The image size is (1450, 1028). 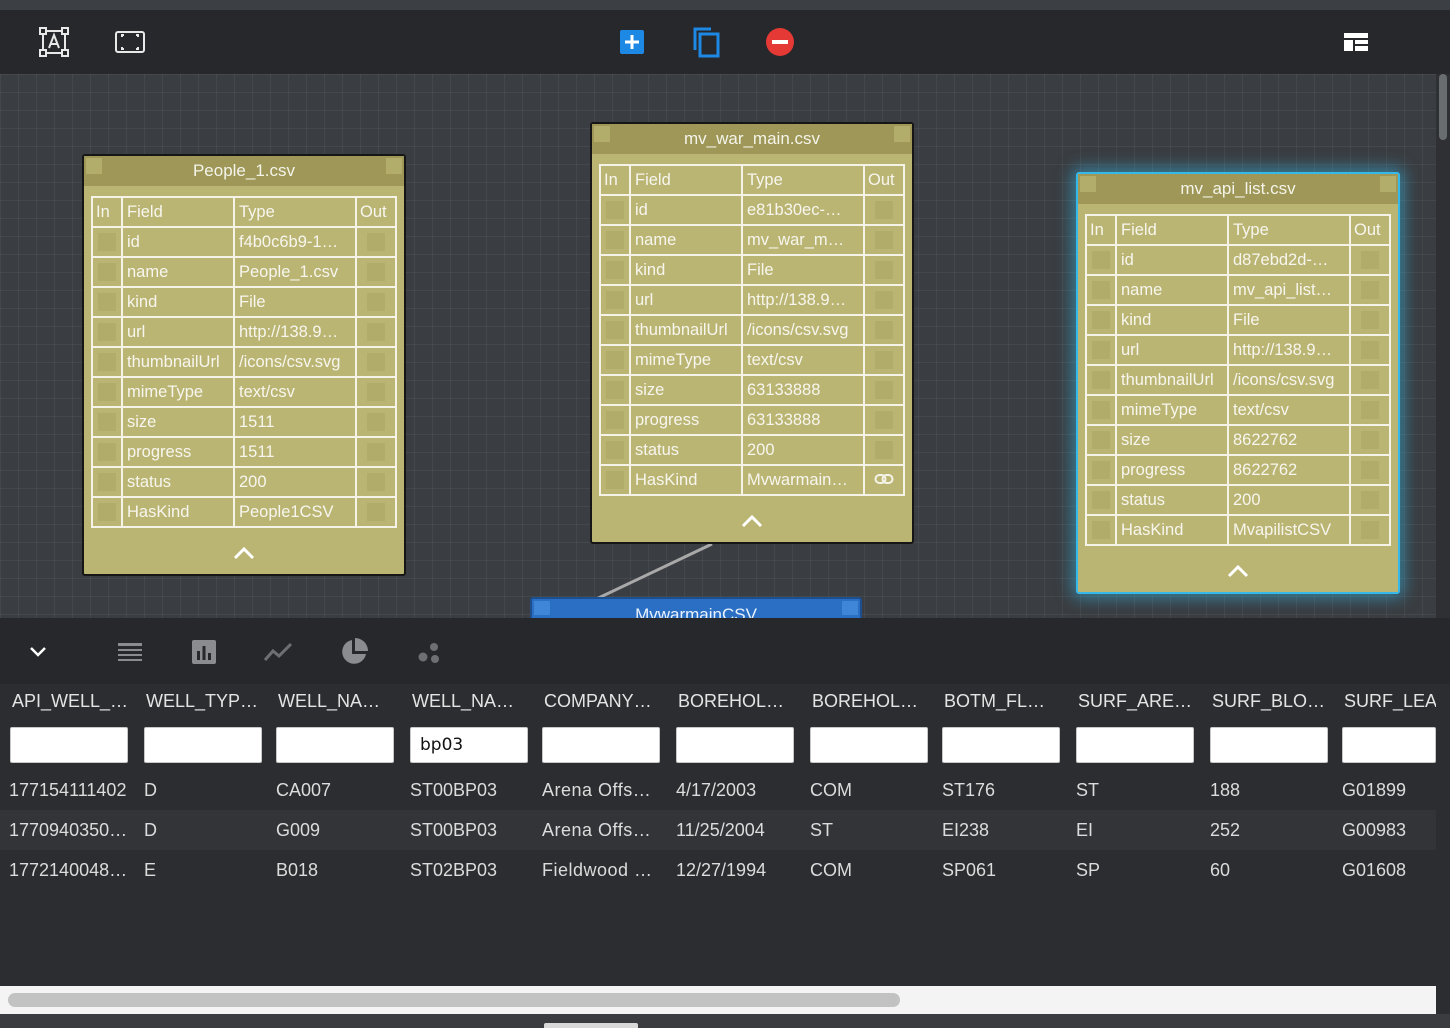 I want to click on column-header: SURF_LEA, so click(x=1389, y=701).